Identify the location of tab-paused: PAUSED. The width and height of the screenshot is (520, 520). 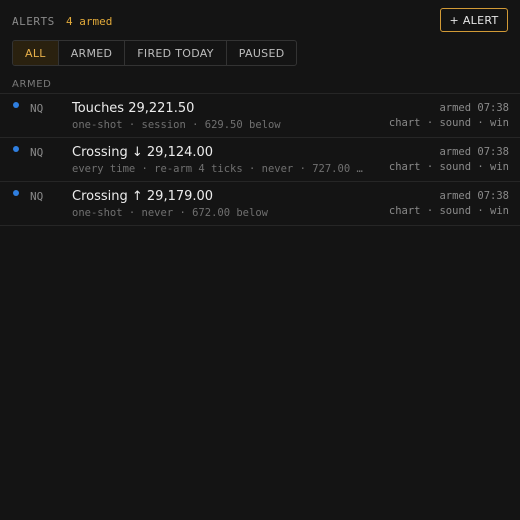
(262, 53).